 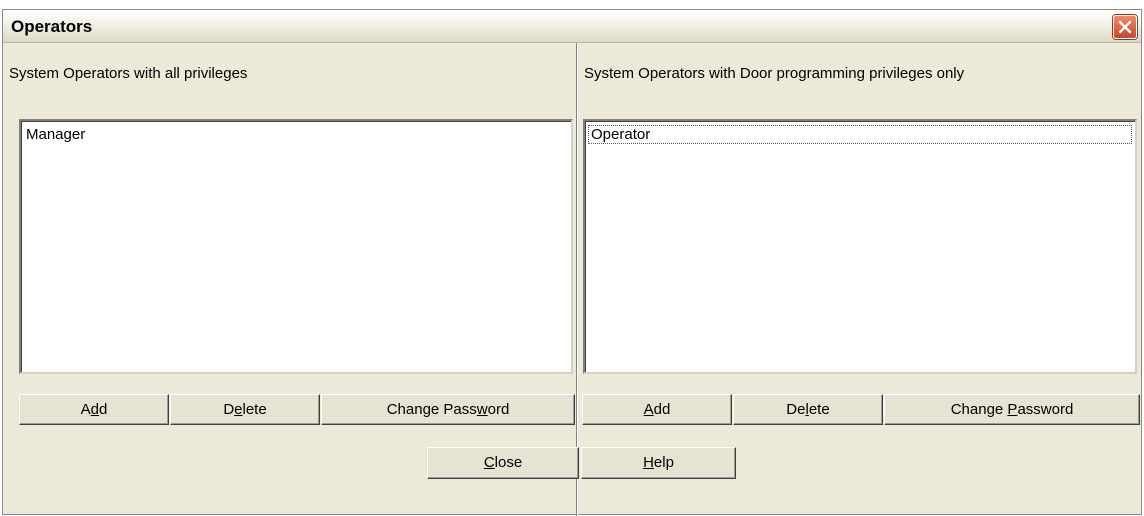 I want to click on title-bar: Operators, so click(x=572, y=26).